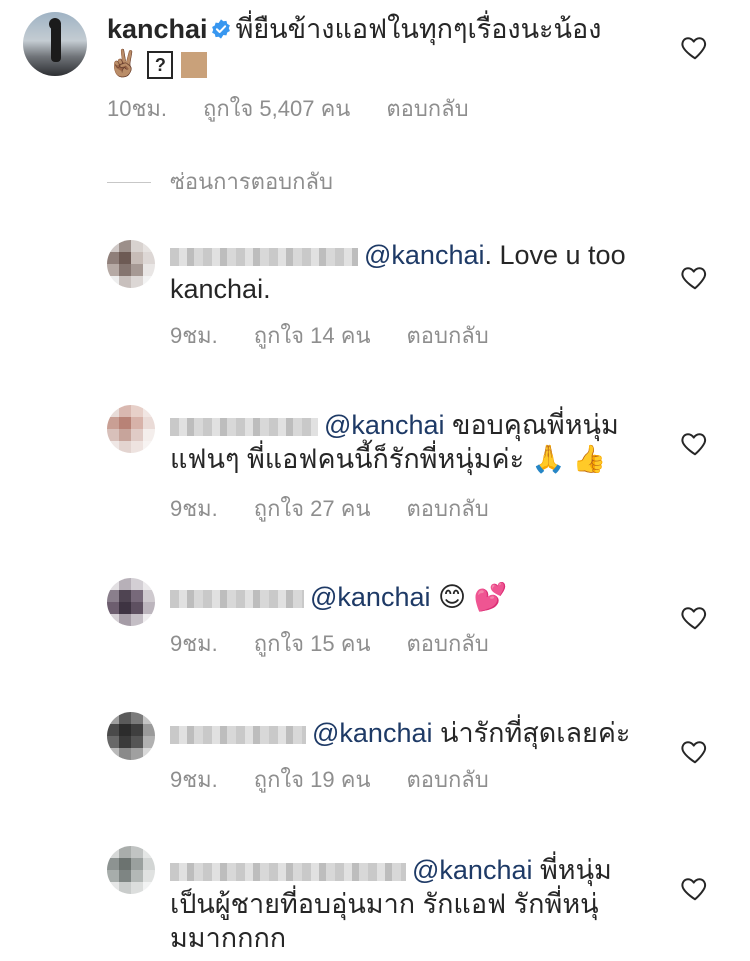  I want to click on main-comment-text: พี่ยืนข้างแอฟในทุกๆเรื่องนะน้อง, so click(418, 29).